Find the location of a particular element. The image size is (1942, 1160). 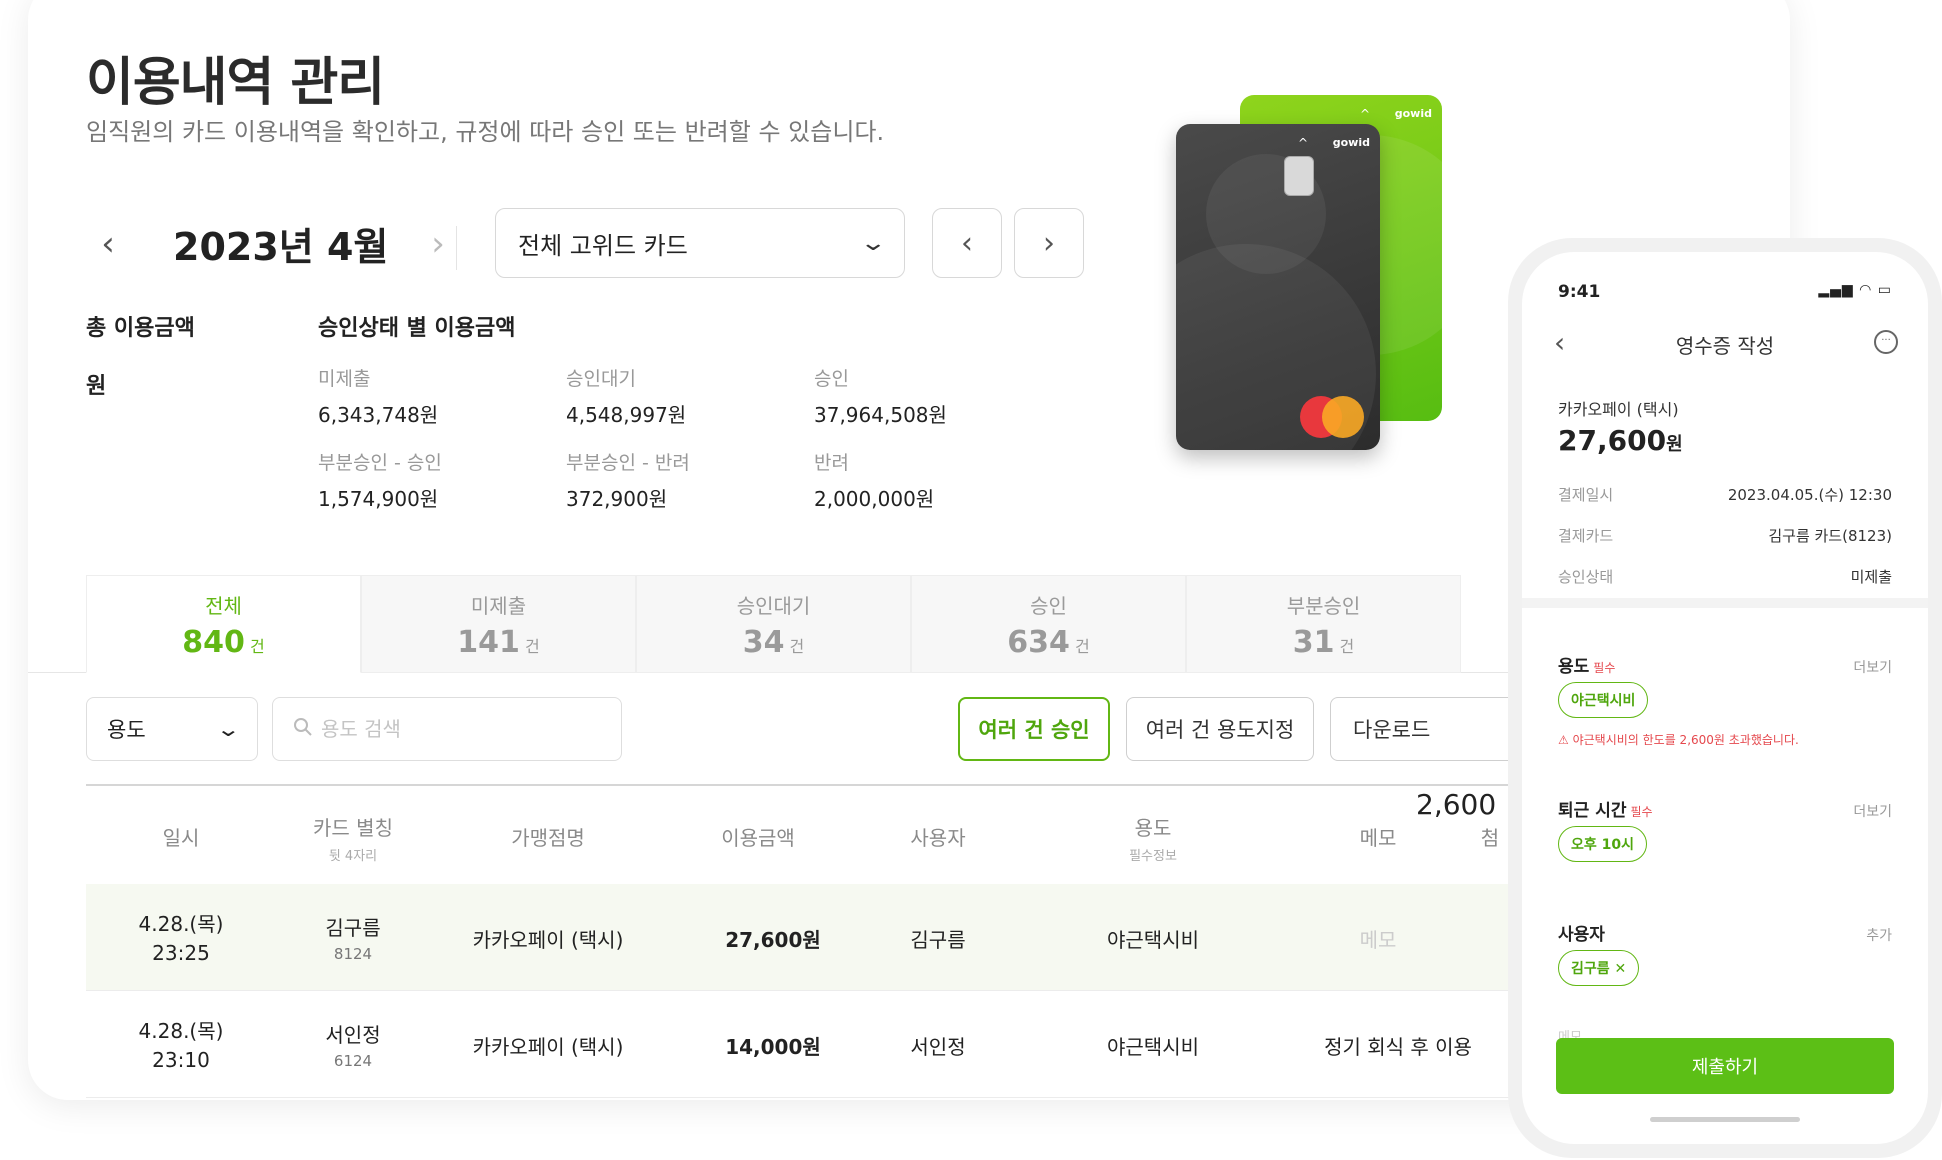

user-section-header: 사용자 추가 is located at coordinates (1725, 935).